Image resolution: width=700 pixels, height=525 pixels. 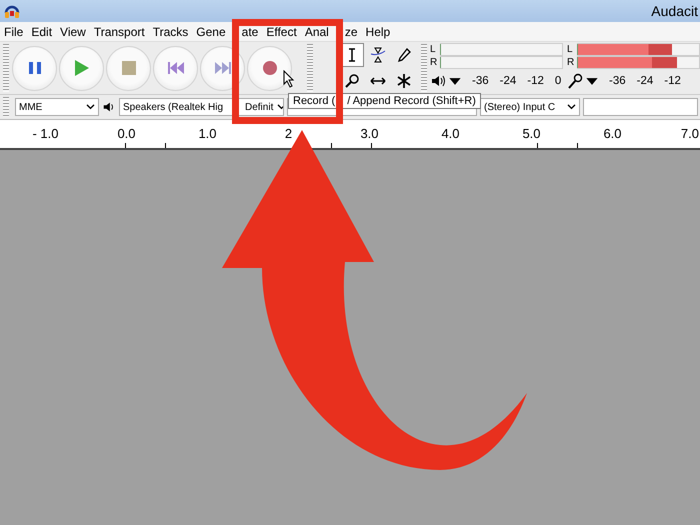 I want to click on ruler-label: 6.0, so click(x=612, y=133).